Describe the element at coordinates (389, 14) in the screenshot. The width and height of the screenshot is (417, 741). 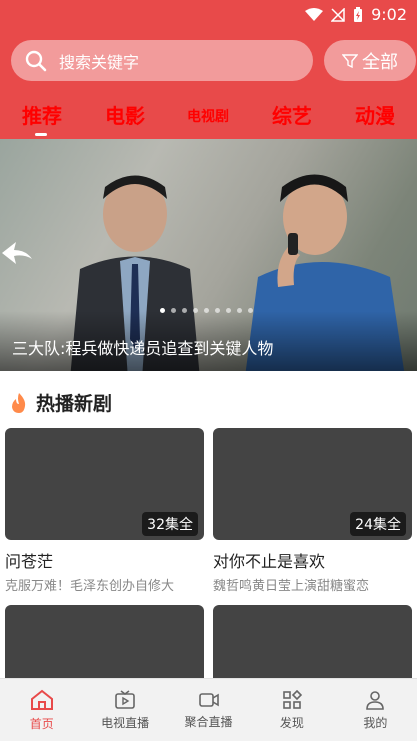
I see `status-time: 9:02` at that location.